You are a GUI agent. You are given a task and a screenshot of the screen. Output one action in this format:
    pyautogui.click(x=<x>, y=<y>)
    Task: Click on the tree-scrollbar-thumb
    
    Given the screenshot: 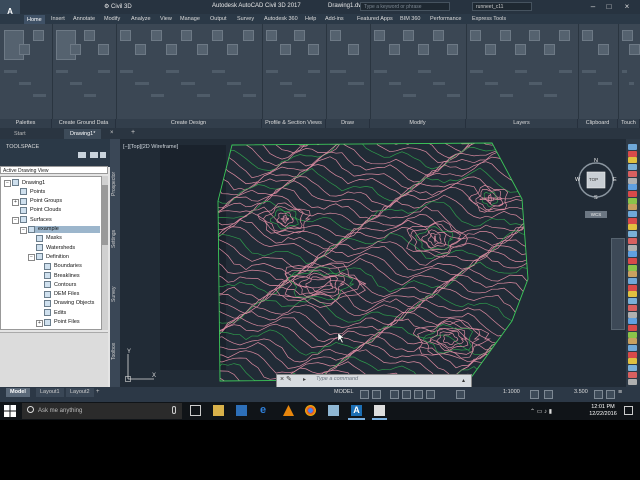 What is the action you would take?
    pyautogui.click(x=105, y=215)
    